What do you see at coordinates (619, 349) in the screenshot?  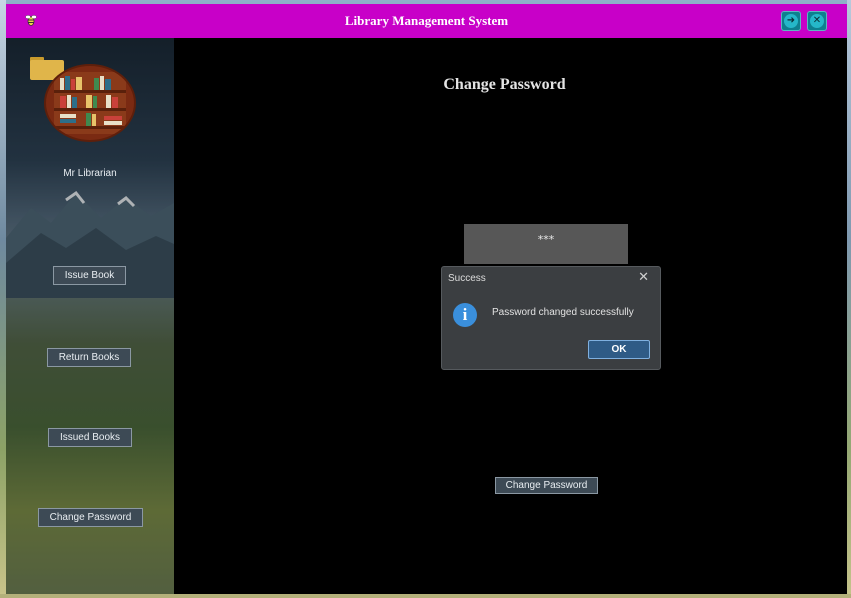 I see `ok-button: OK` at bounding box center [619, 349].